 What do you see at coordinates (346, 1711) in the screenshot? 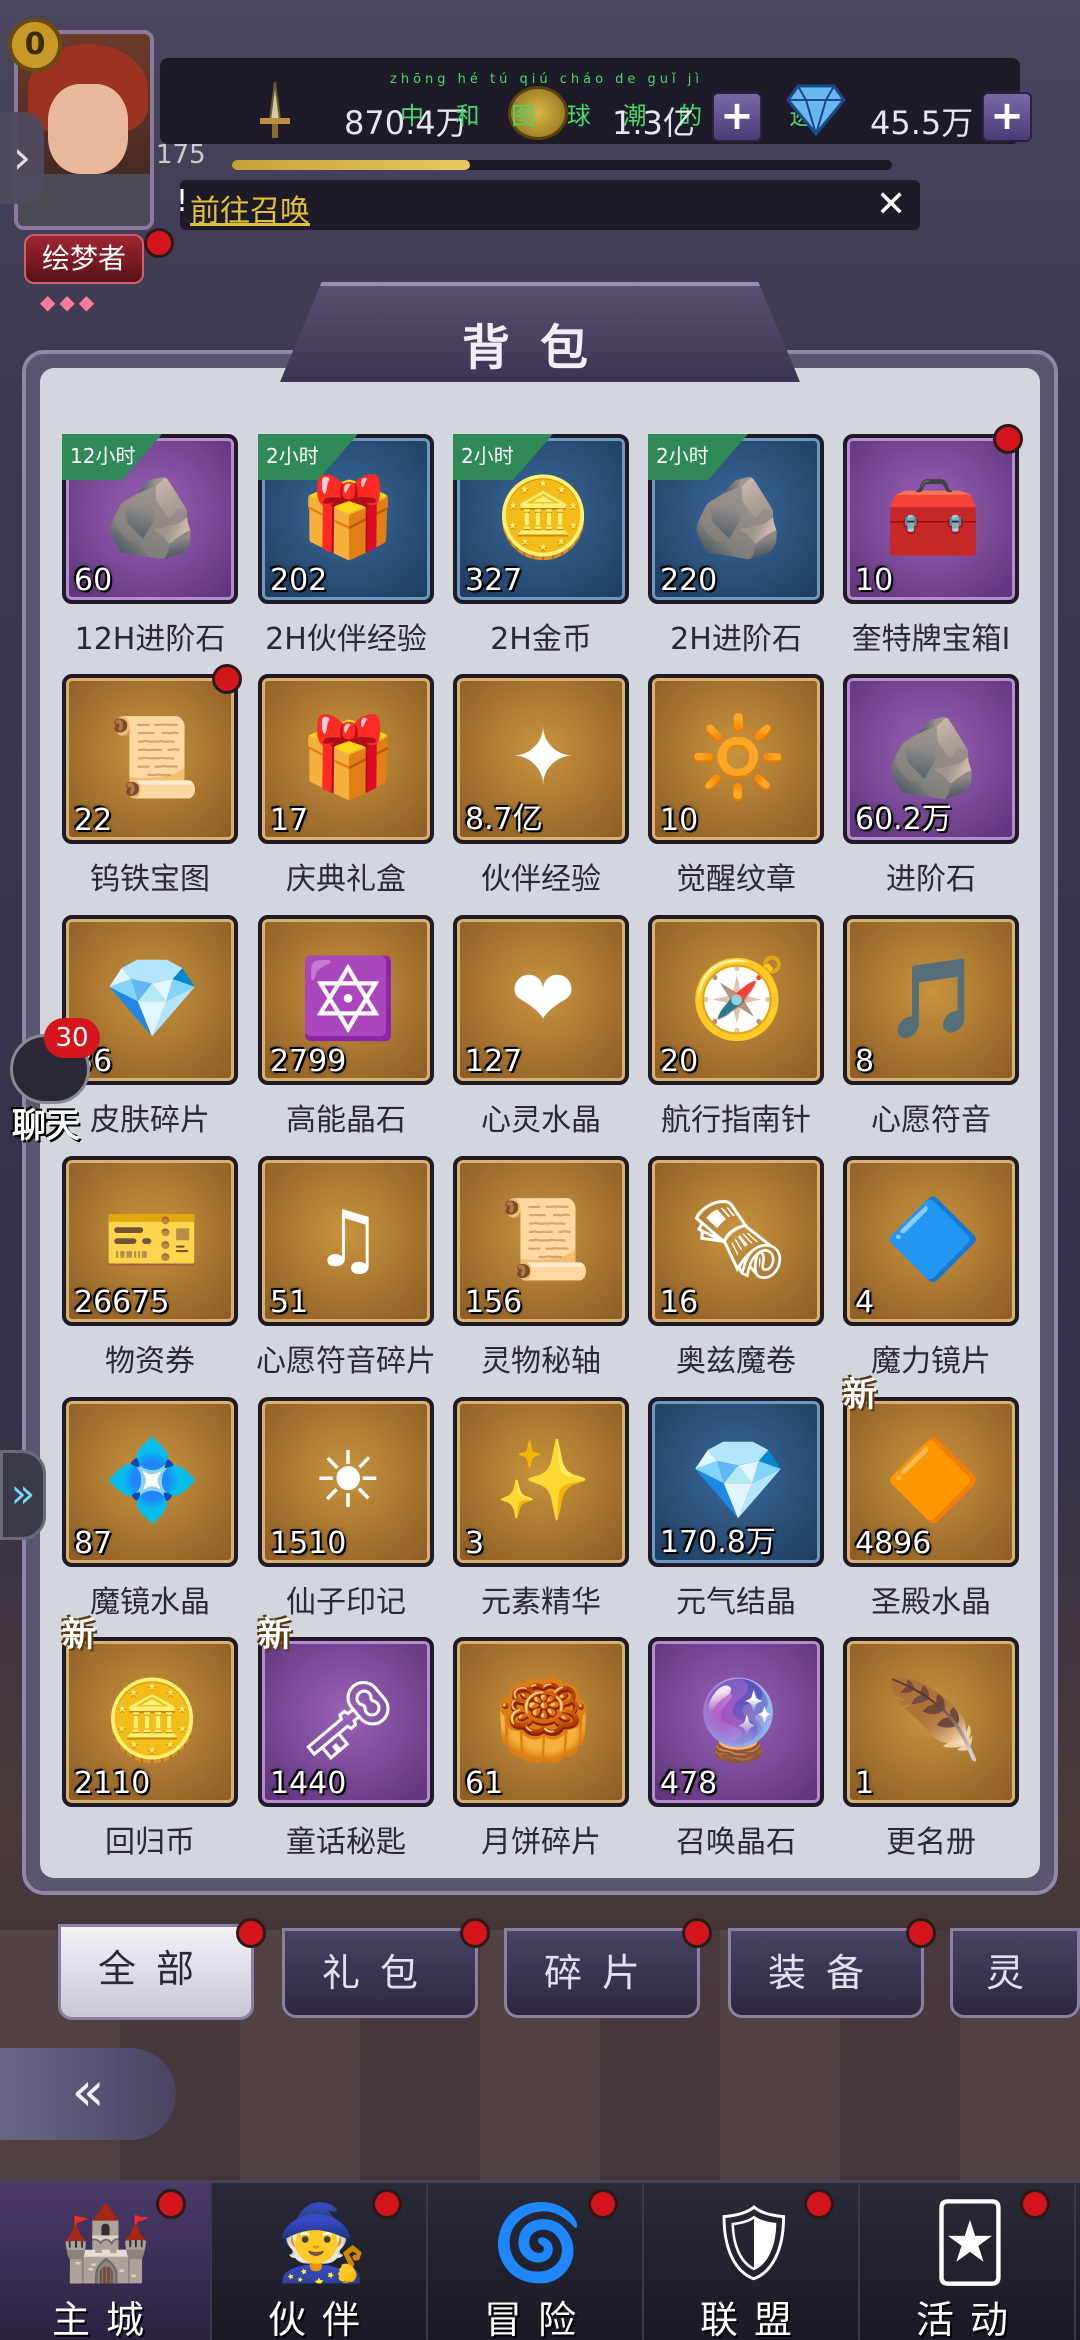
I see `inventory-item: 🗝 新 1440` at bounding box center [346, 1711].